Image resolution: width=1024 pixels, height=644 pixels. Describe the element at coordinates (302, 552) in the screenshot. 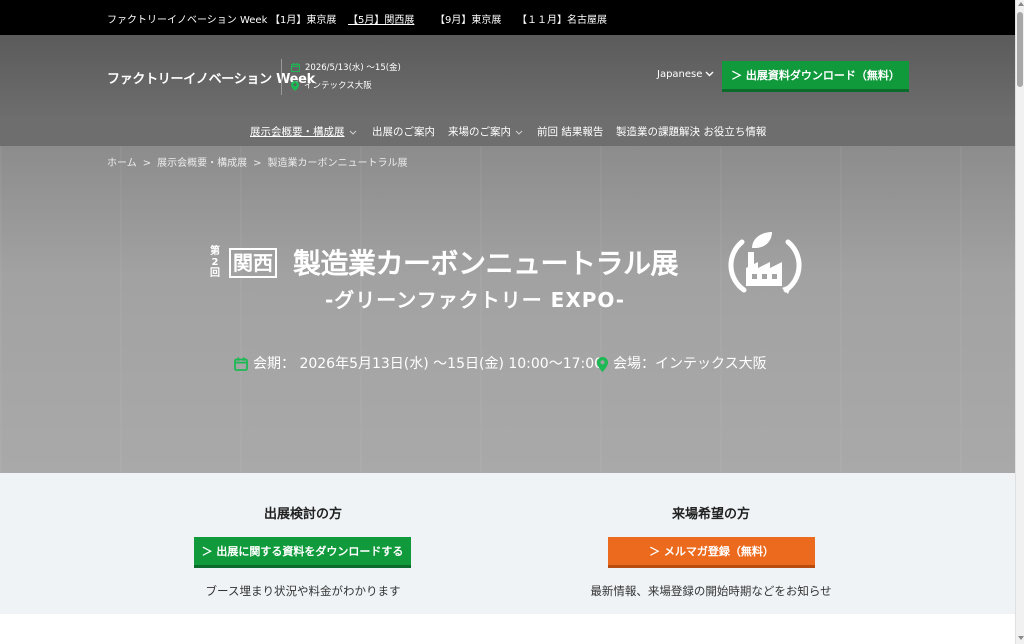

I see `exhibitor-download-button: ＞ 出展に関する資料をダウンロードする` at that location.